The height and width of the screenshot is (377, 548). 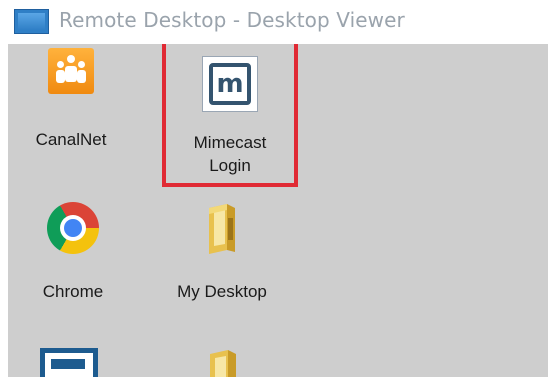 What do you see at coordinates (222, 291) in the screenshot?
I see `desktop-icon-label: My Desktop` at bounding box center [222, 291].